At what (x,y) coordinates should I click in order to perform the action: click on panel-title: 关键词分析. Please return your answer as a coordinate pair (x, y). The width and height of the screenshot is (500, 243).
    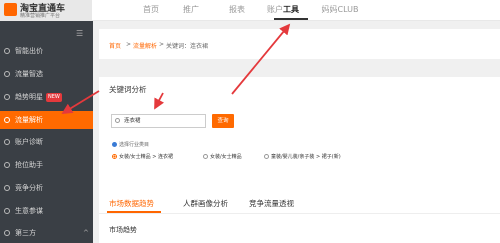
    Looking at the image, I should click on (128, 89).